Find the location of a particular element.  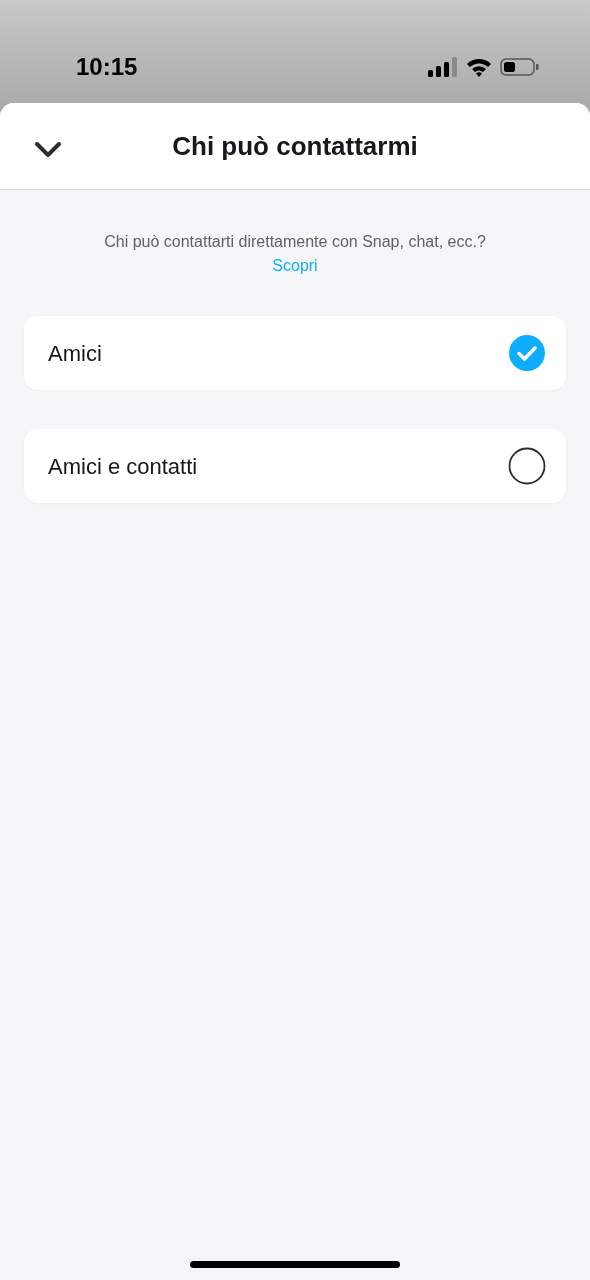

battery-icon is located at coordinates (520, 66).